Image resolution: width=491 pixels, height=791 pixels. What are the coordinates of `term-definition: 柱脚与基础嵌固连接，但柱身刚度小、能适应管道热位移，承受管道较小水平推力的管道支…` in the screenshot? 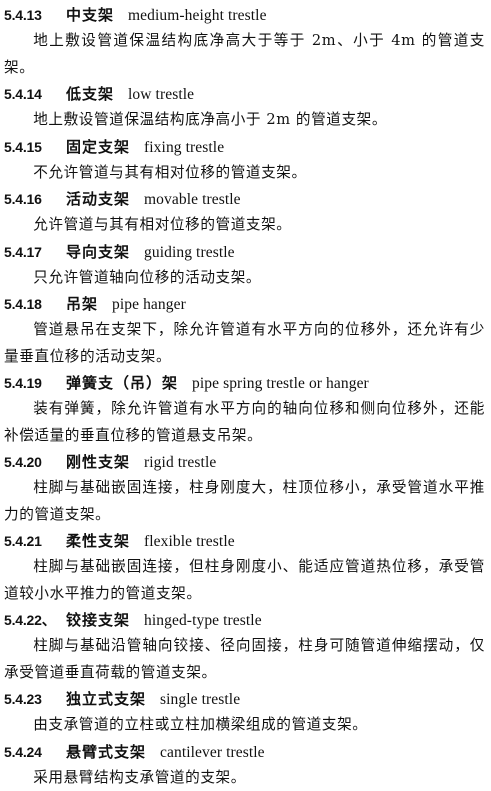 It's located at (244, 580).